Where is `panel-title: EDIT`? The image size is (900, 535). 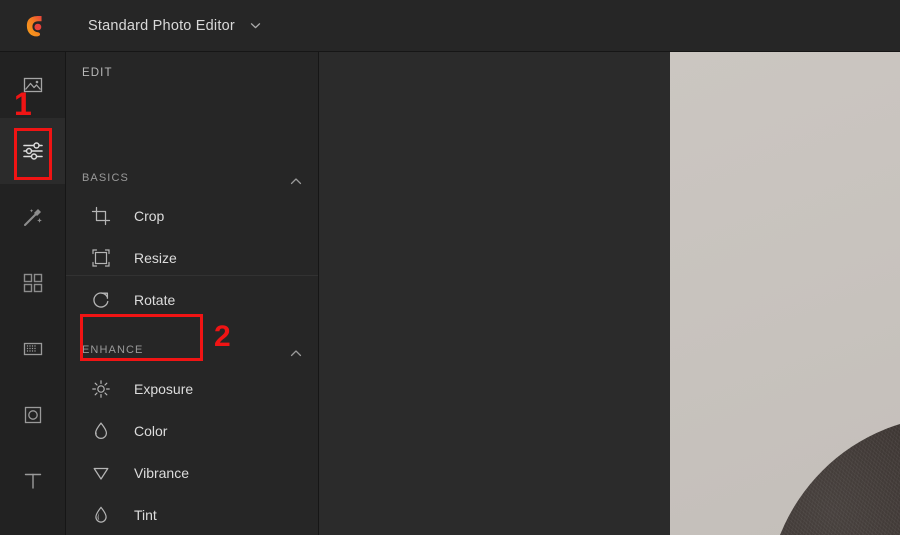
panel-title: EDIT is located at coordinates (97, 73).